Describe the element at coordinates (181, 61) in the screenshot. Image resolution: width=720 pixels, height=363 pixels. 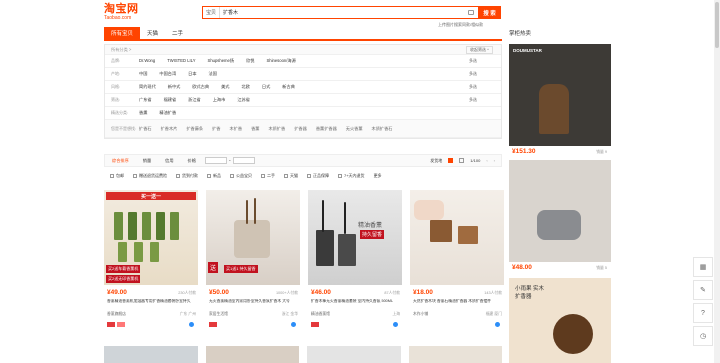
I see `filter-option: TWISTED LILY` at that location.